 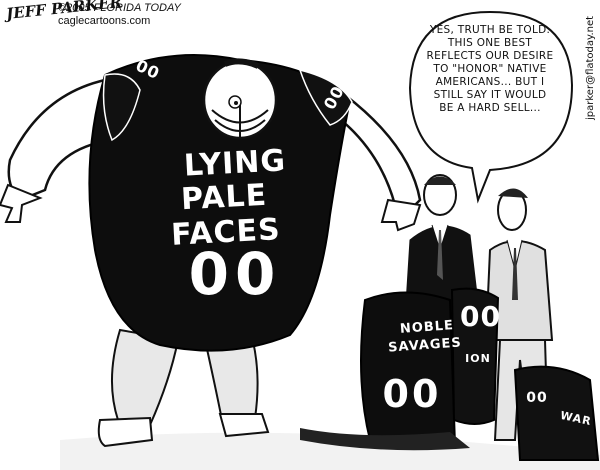 What do you see at coordinates (125, 432) in the screenshot?
I see `player-left-shoe` at bounding box center [125, 432].